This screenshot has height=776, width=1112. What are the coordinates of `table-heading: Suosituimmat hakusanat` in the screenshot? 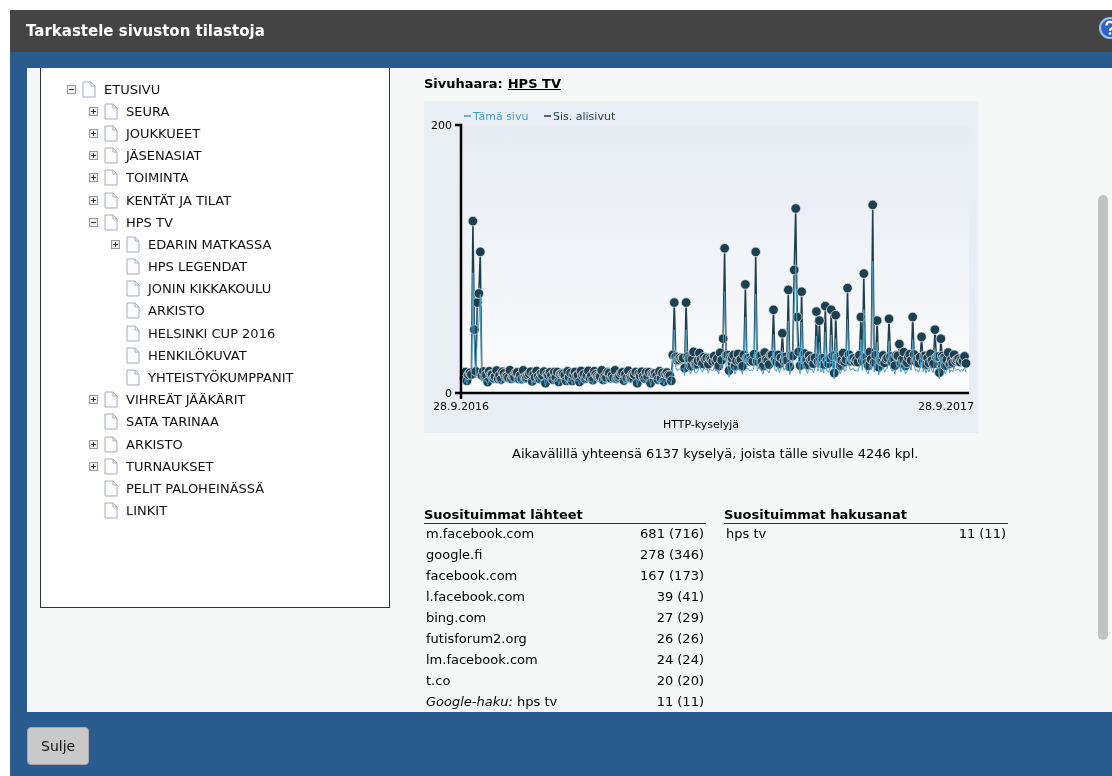 It's located at (866, 515).